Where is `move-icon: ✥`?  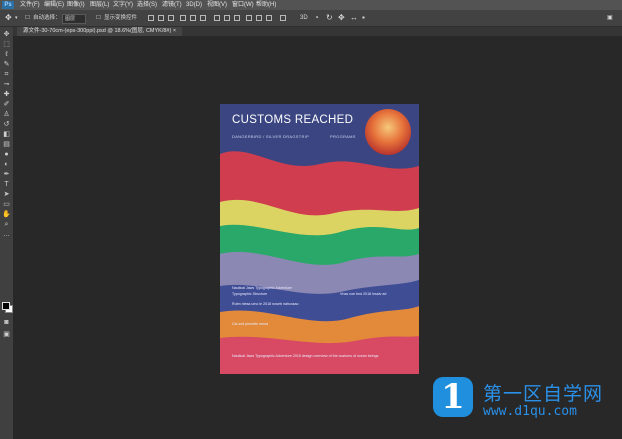 move-icon: ✥ is located at coordinates (8, 18).